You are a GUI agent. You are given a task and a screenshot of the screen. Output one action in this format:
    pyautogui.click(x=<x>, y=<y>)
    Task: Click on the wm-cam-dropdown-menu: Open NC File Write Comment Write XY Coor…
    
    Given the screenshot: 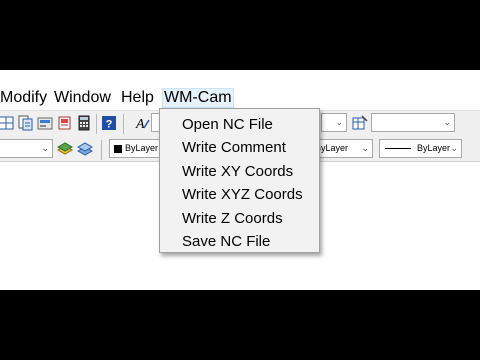 What is the action you would take?
    pyautogui.click(x=239, y=180)
    